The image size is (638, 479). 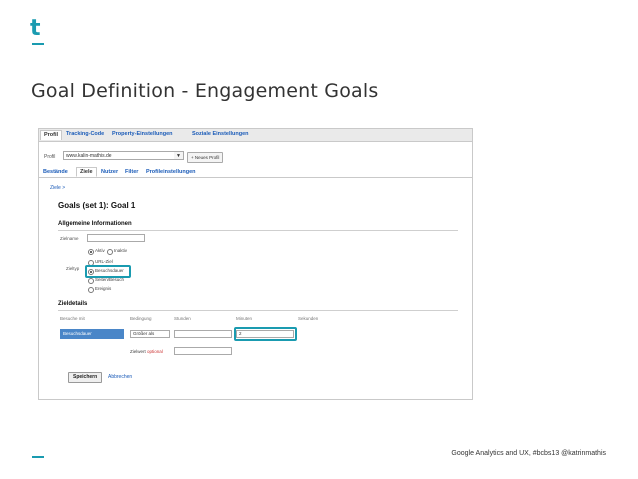 I want to click on col-hours: Stunden, so click(x=182, y=318).